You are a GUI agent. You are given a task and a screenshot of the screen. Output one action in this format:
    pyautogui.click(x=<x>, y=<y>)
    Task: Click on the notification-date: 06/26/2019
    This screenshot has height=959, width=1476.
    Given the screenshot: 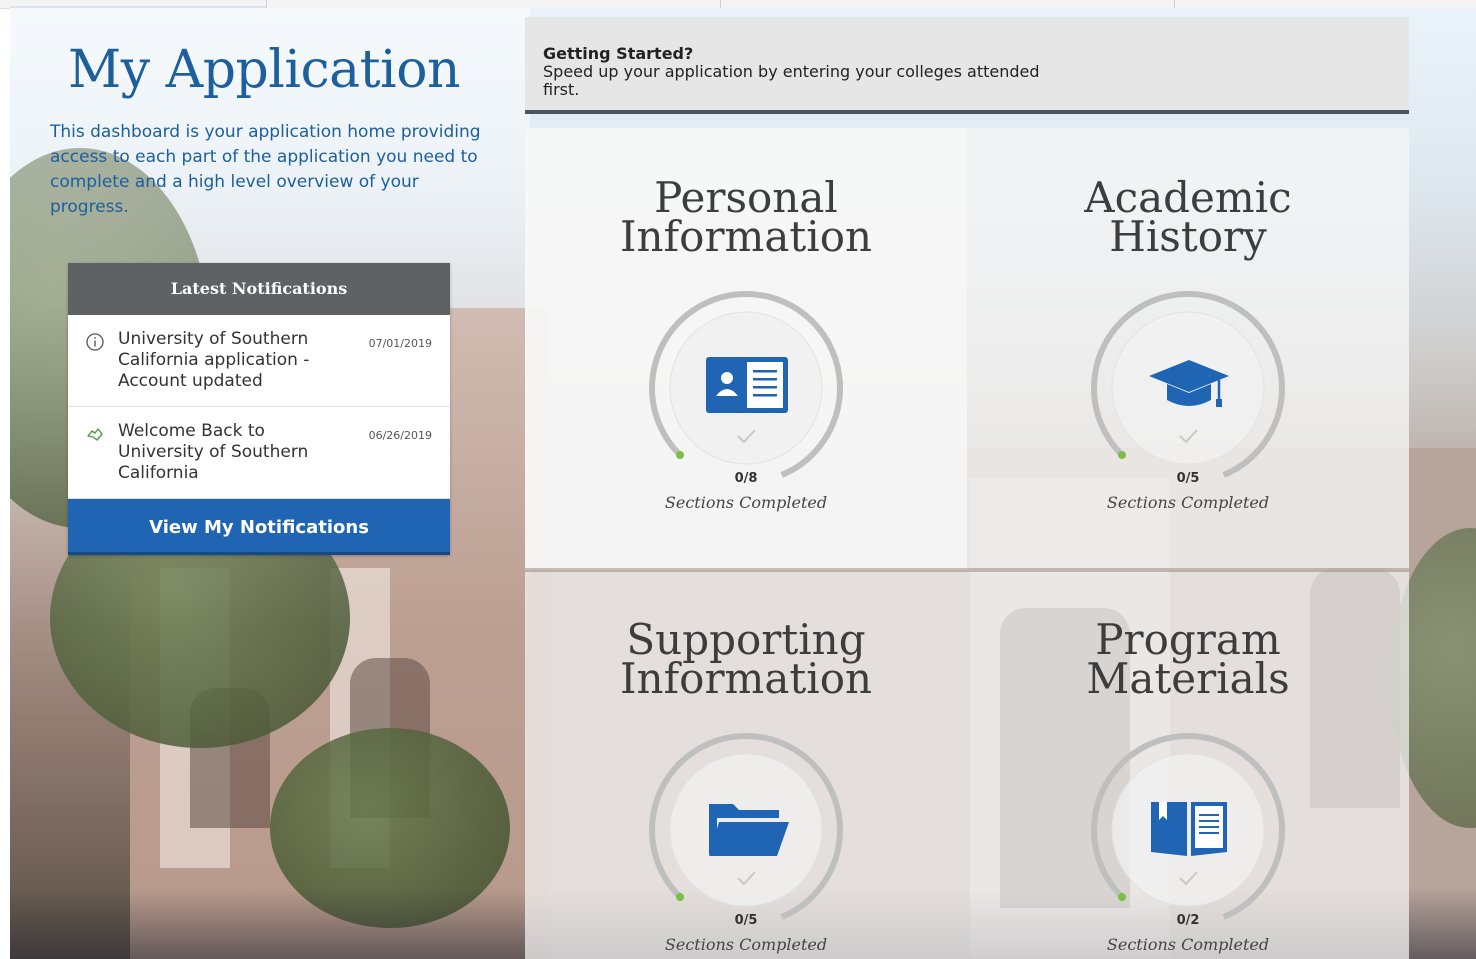 What is the action you would take?
    pyautogui.click(x=400, y=435)
    